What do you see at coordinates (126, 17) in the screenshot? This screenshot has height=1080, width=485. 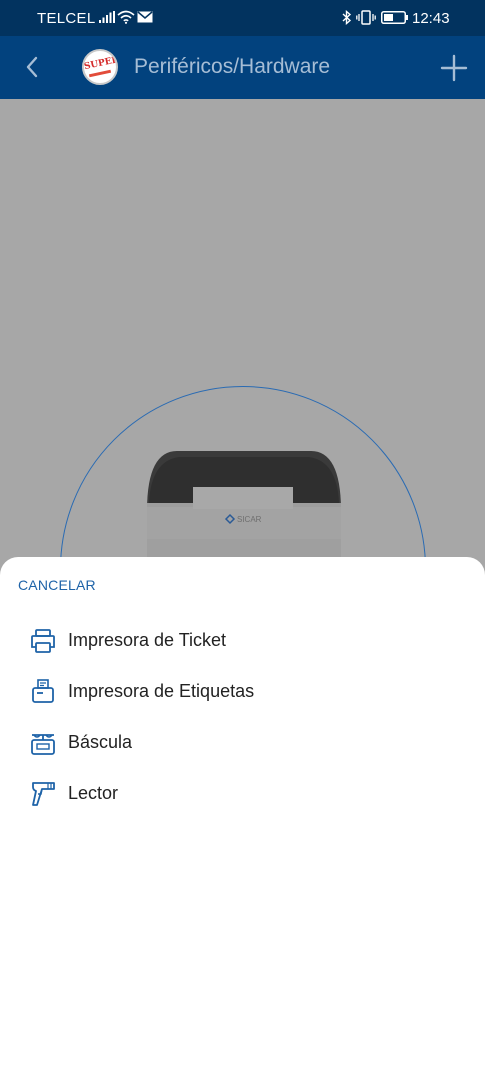 I see `wifi-icon` at bounding box center [126, 17].